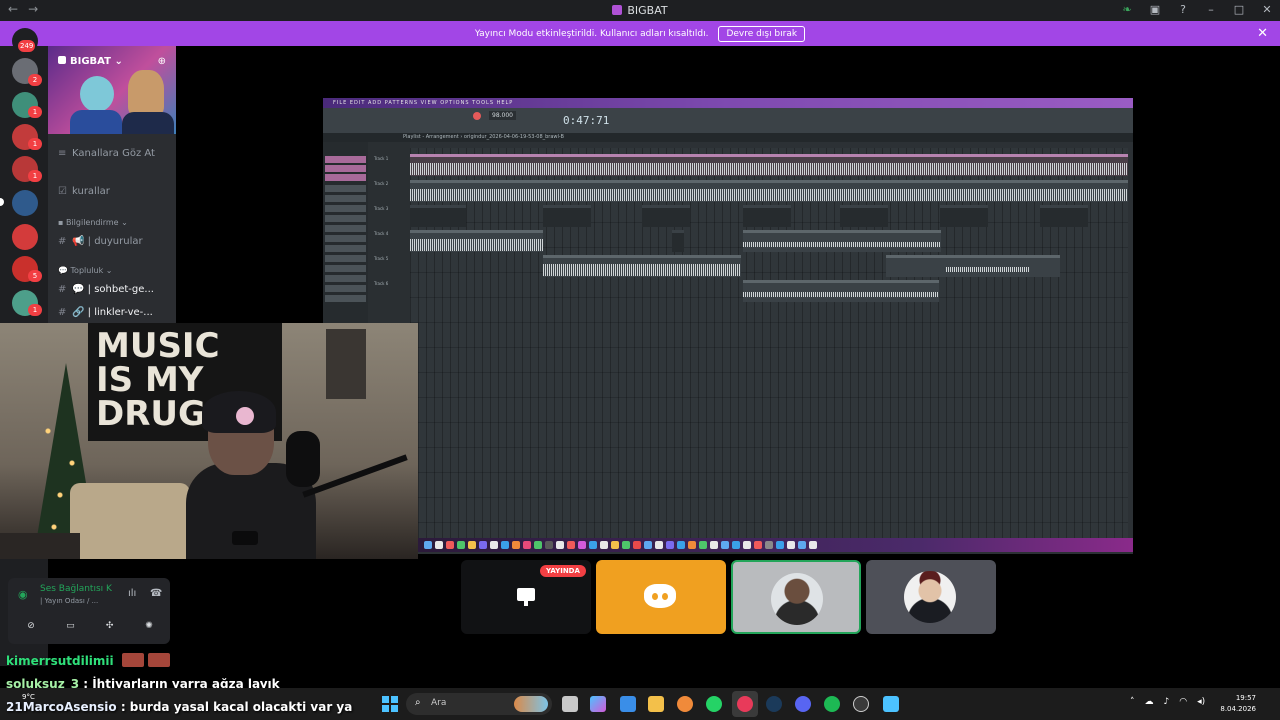 This screenshot has height=720, width=1280. Describe the element at coordinates (803, 704) in the screenshot. I see `discord-icon` at that location.